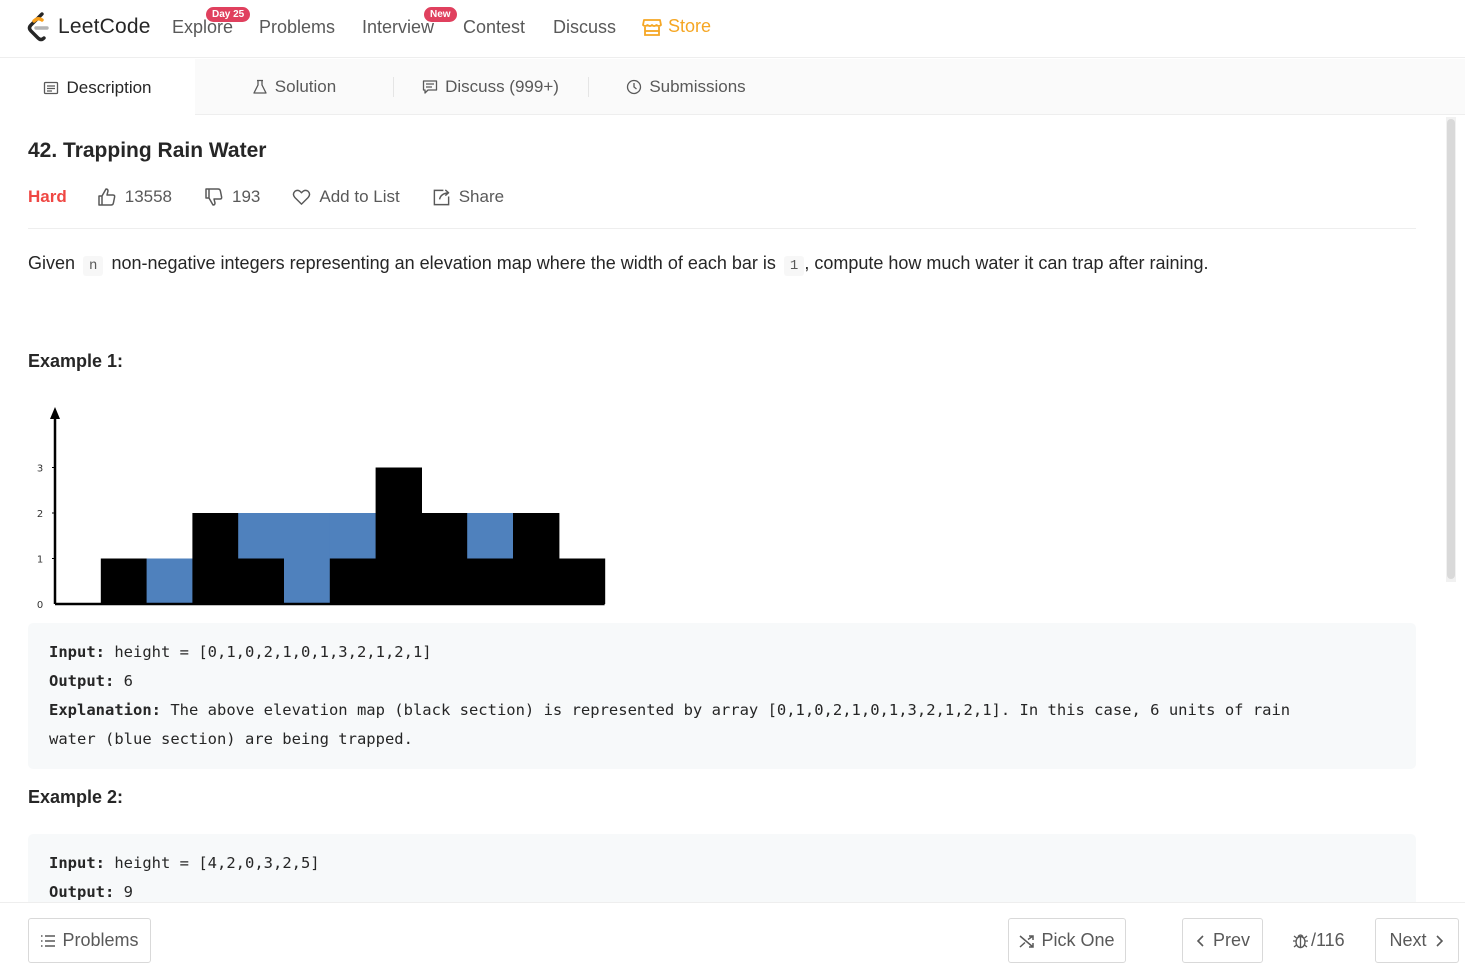 The image size is (1465, 973). What do you see at coordinates (722, 681) in the screenshot?
I see `output-line: Output: 6` at bounding box center [722, 681].